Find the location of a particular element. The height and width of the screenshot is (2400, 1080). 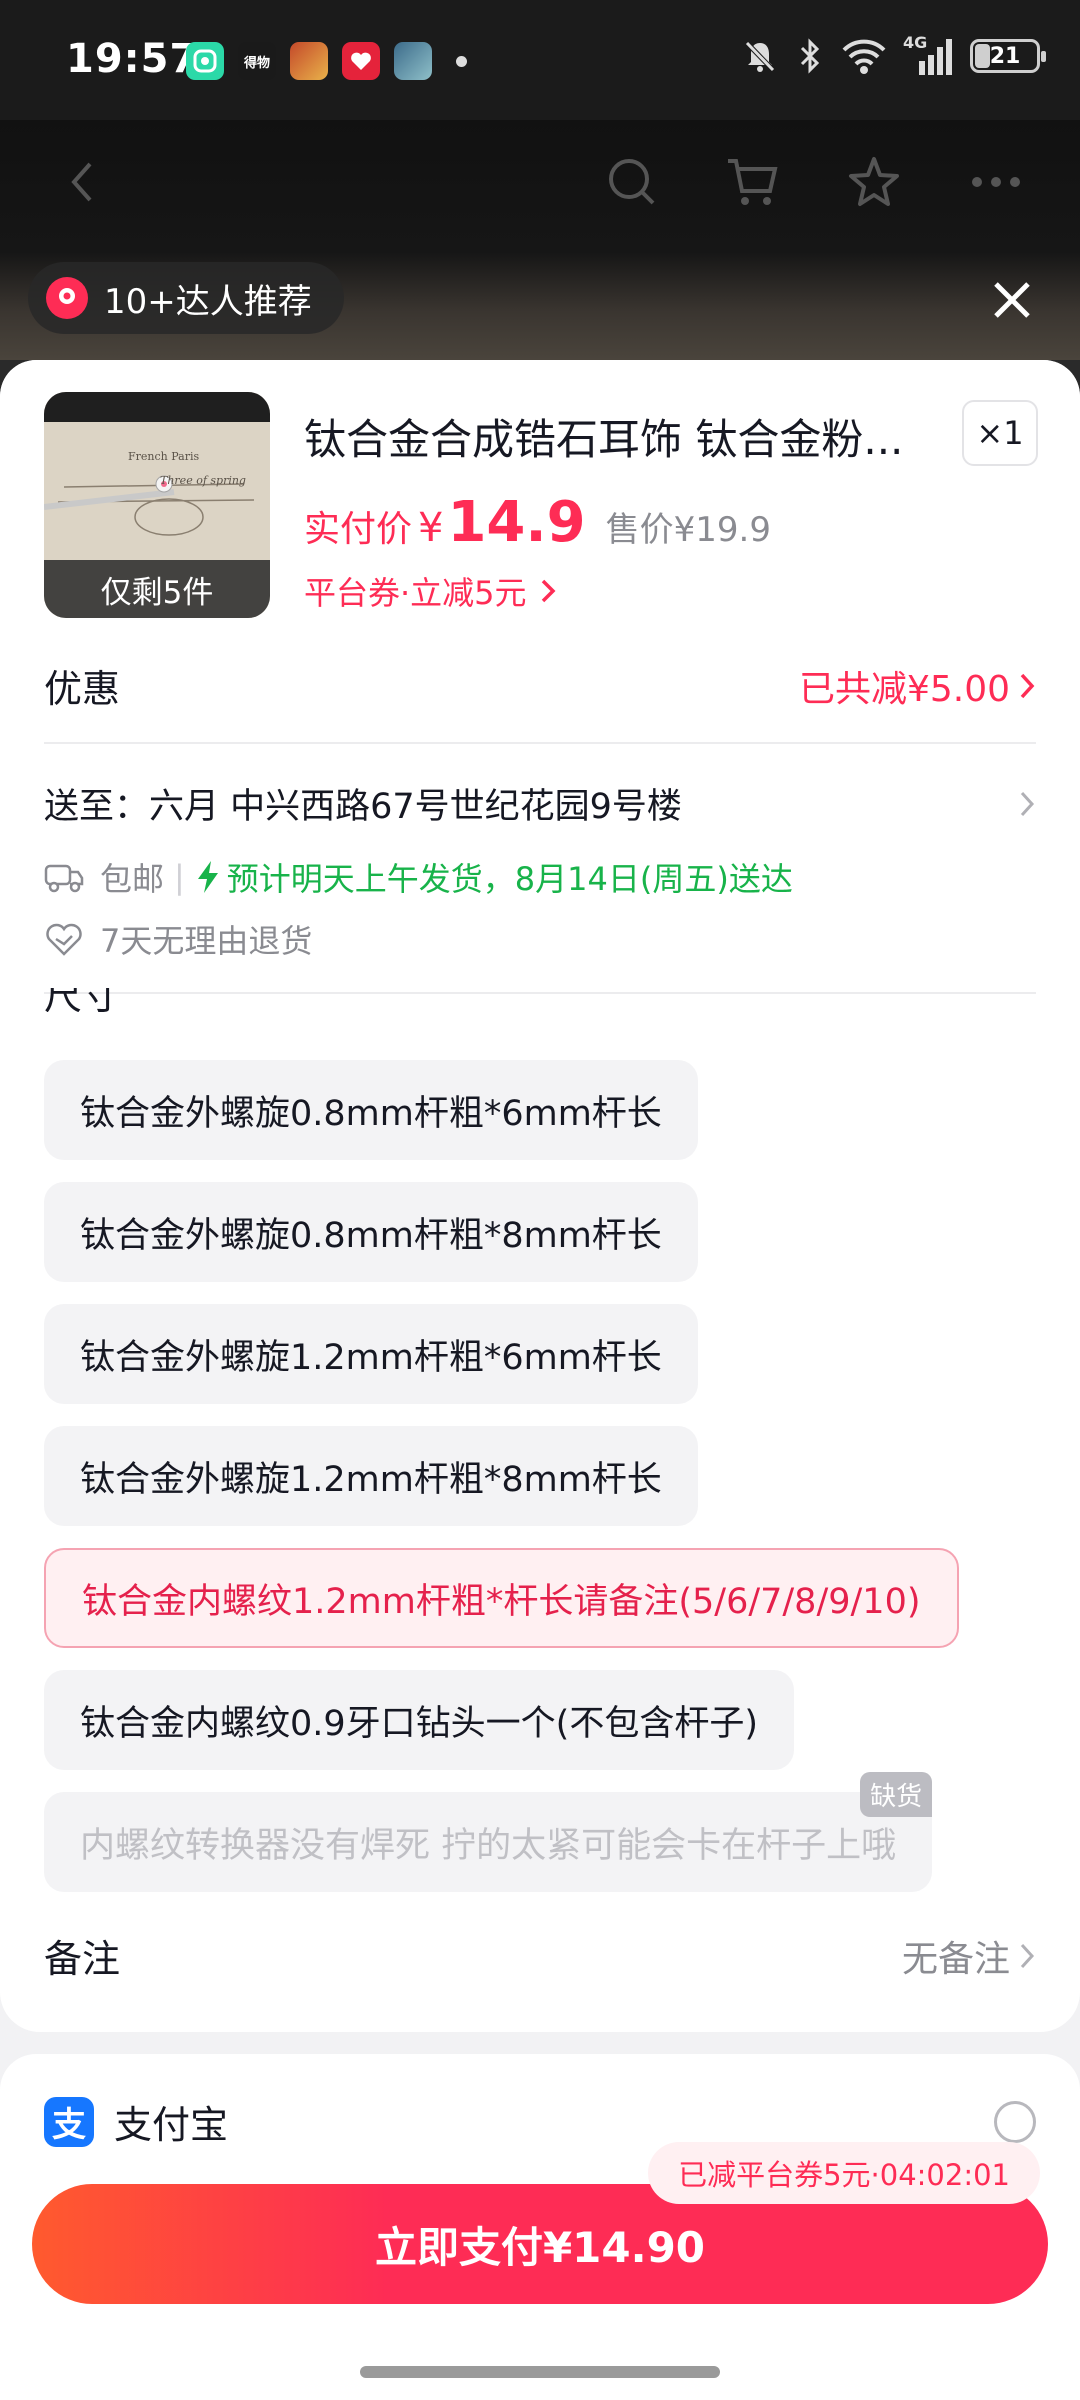

free-shipping-label: 包邮 is located at coordinates (132, 879).